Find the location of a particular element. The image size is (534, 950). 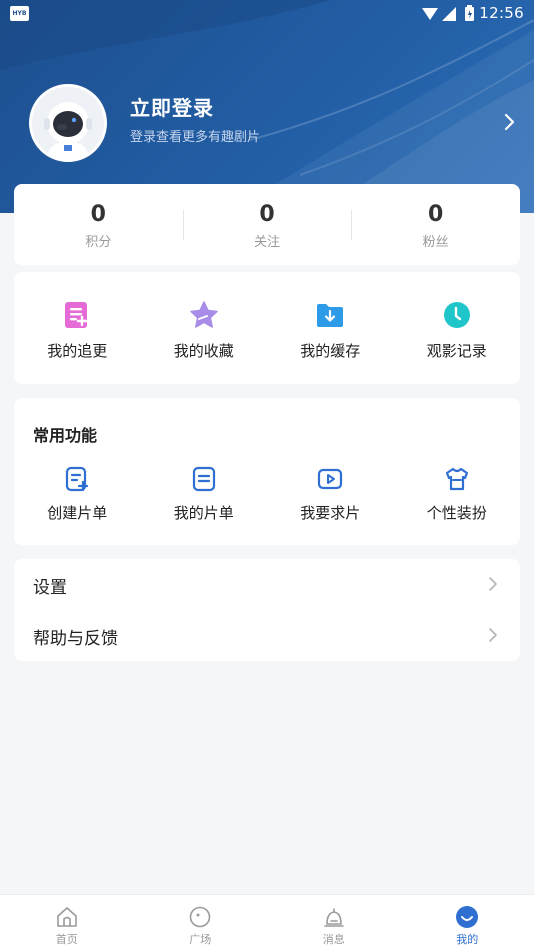

menu-item-label: 帮助与反馈 is located at coordinates (75, 639).